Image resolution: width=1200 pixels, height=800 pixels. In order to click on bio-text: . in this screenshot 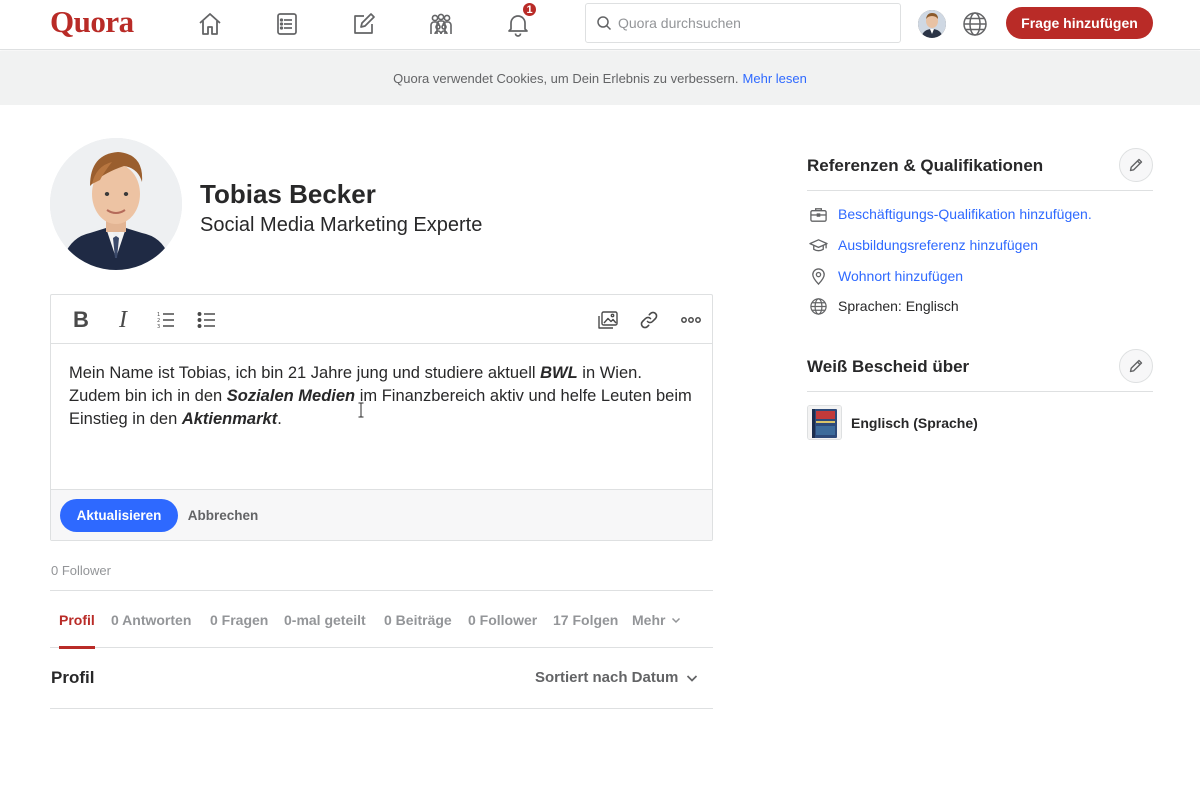, I will do `click(279, 419)`.